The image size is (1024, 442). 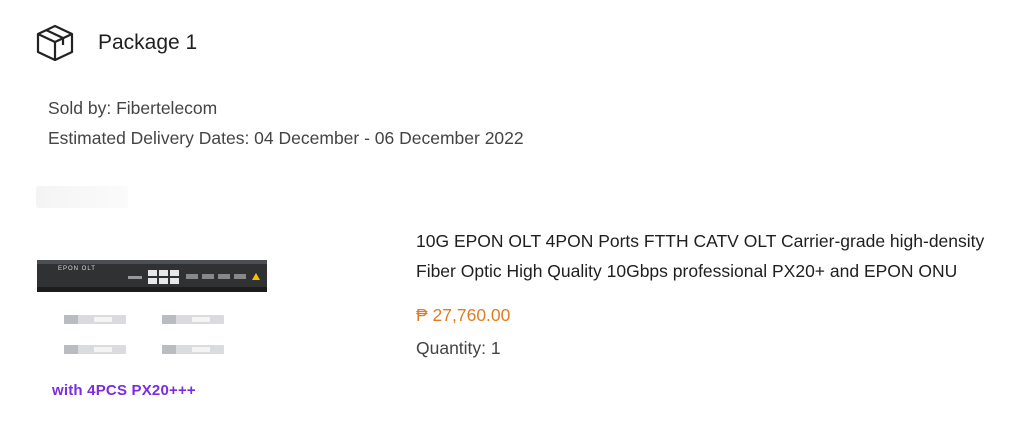 What do you see at coordinates (77, 269) in the screenshot?
I see `device-label: EPON OLT` at bounding box center [77, 269].